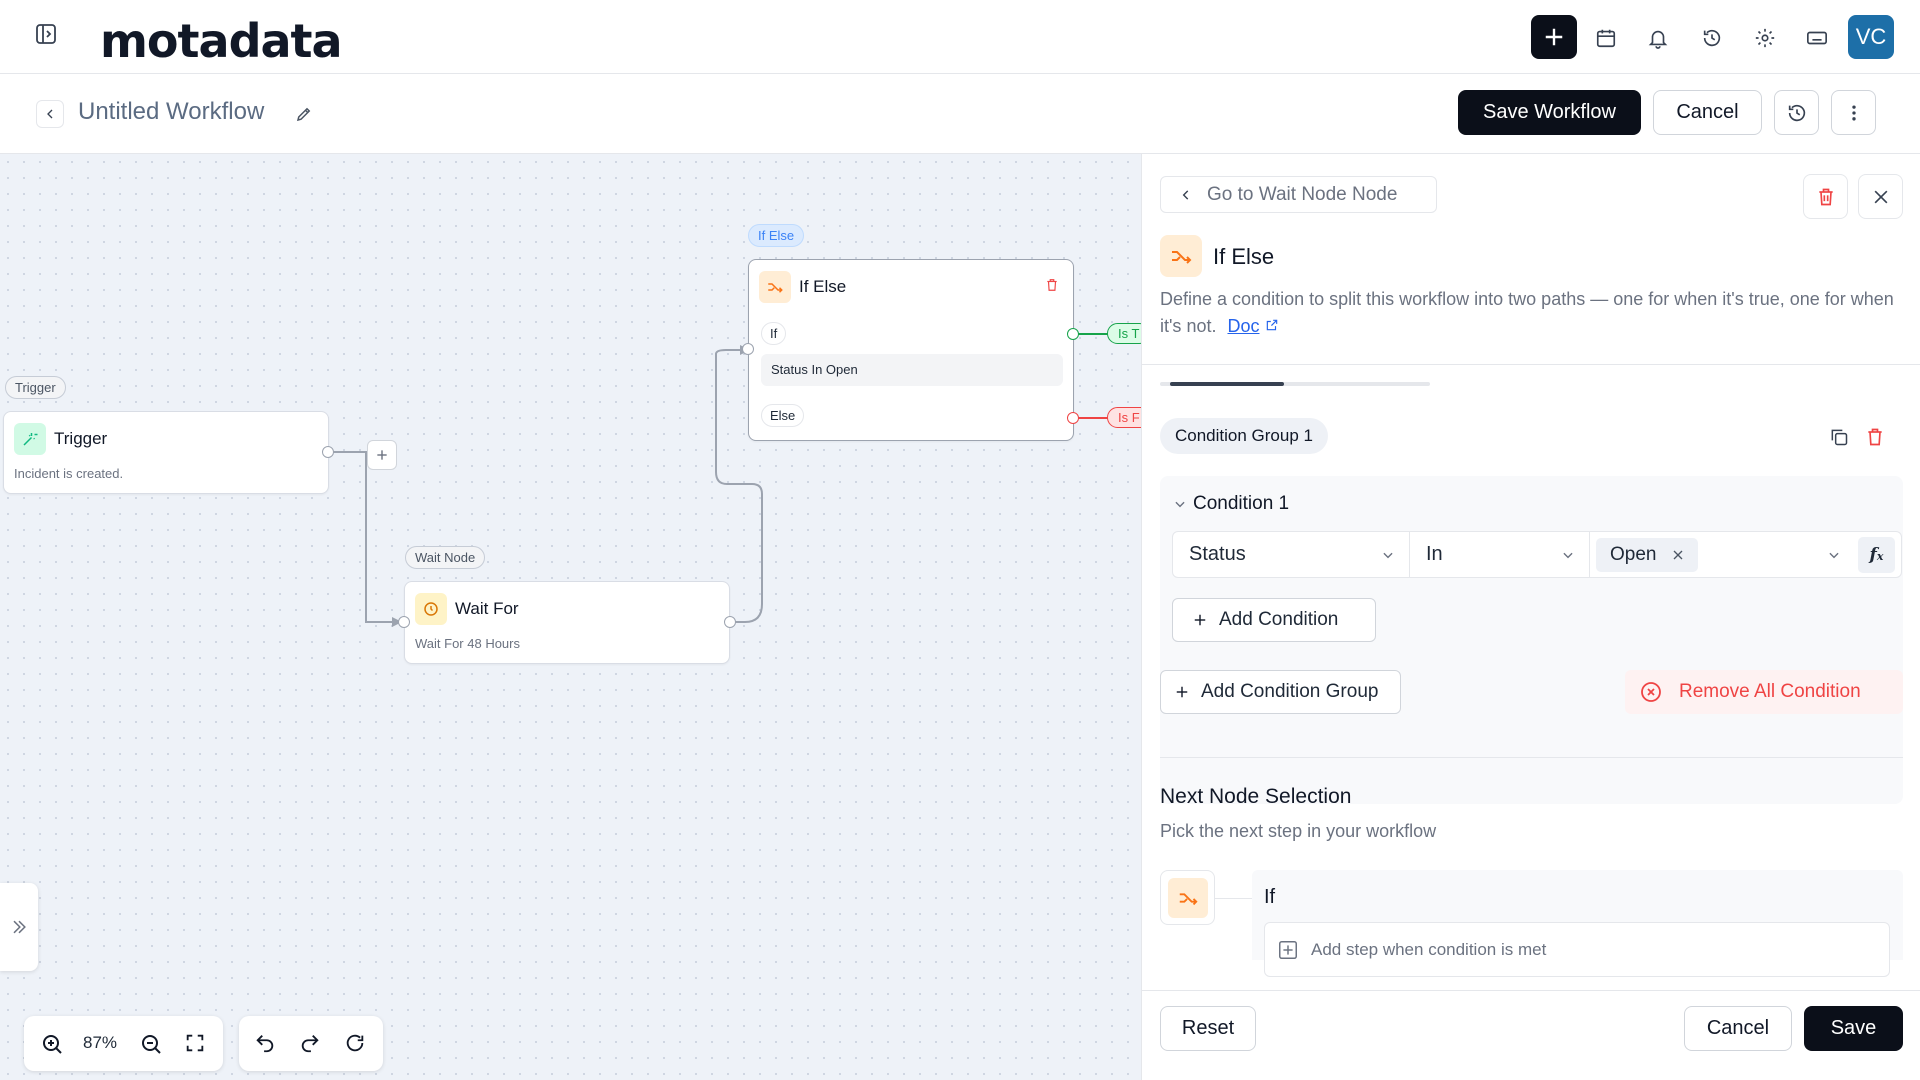  Describe the element at coordinates (1298, 194) in the screenshot. I see `go-to-previous-node-button: Go to Wait Node Node` at that location.